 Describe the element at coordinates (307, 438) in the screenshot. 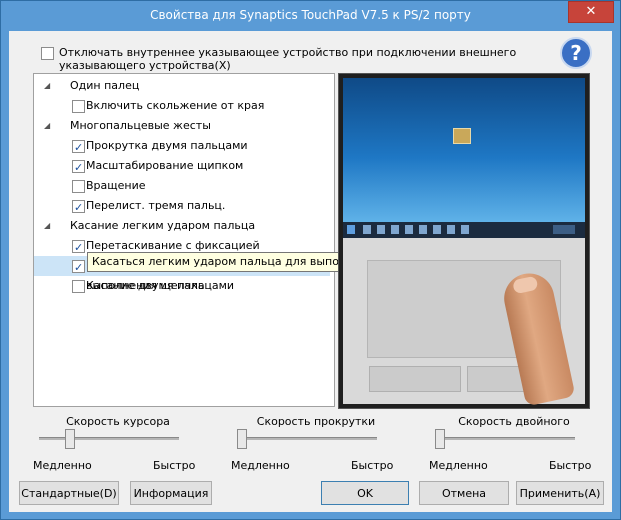

I see `scroll-speed-track` at that location.